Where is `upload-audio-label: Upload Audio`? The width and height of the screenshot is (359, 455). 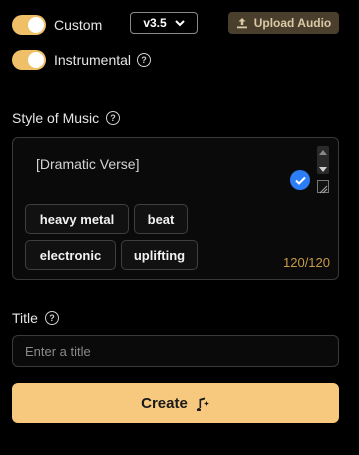 upload-audio-label: Upload Audio is located at coordinates (292, 23).